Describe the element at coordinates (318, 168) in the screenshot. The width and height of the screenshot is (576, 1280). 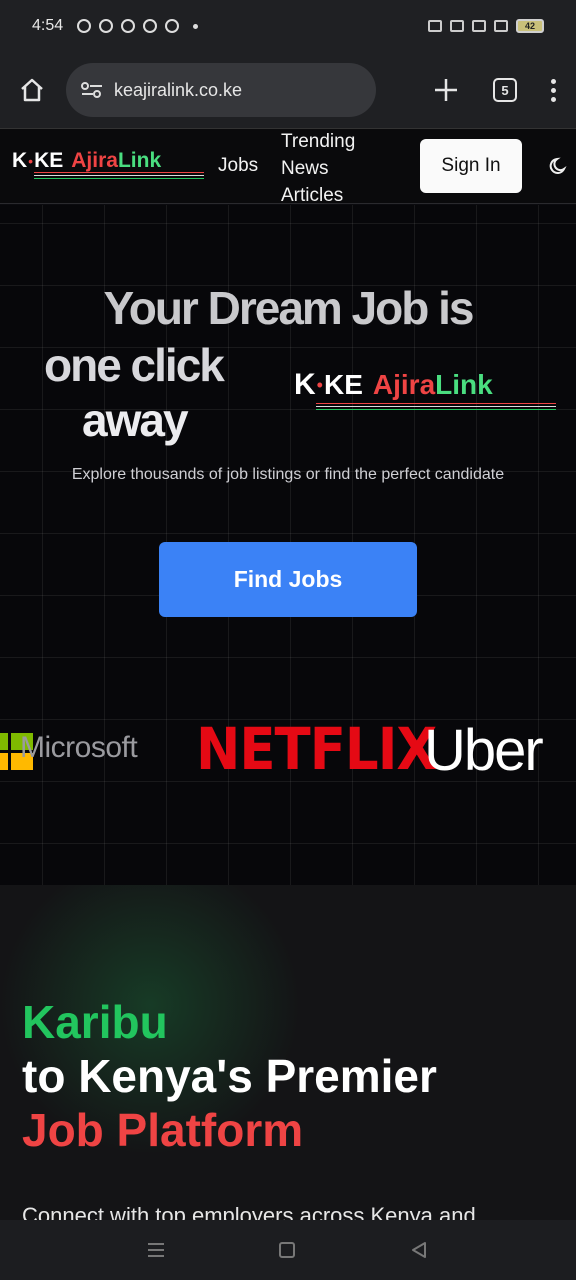
I see `nav-link-trending-news: Trending News Articles` at that location.